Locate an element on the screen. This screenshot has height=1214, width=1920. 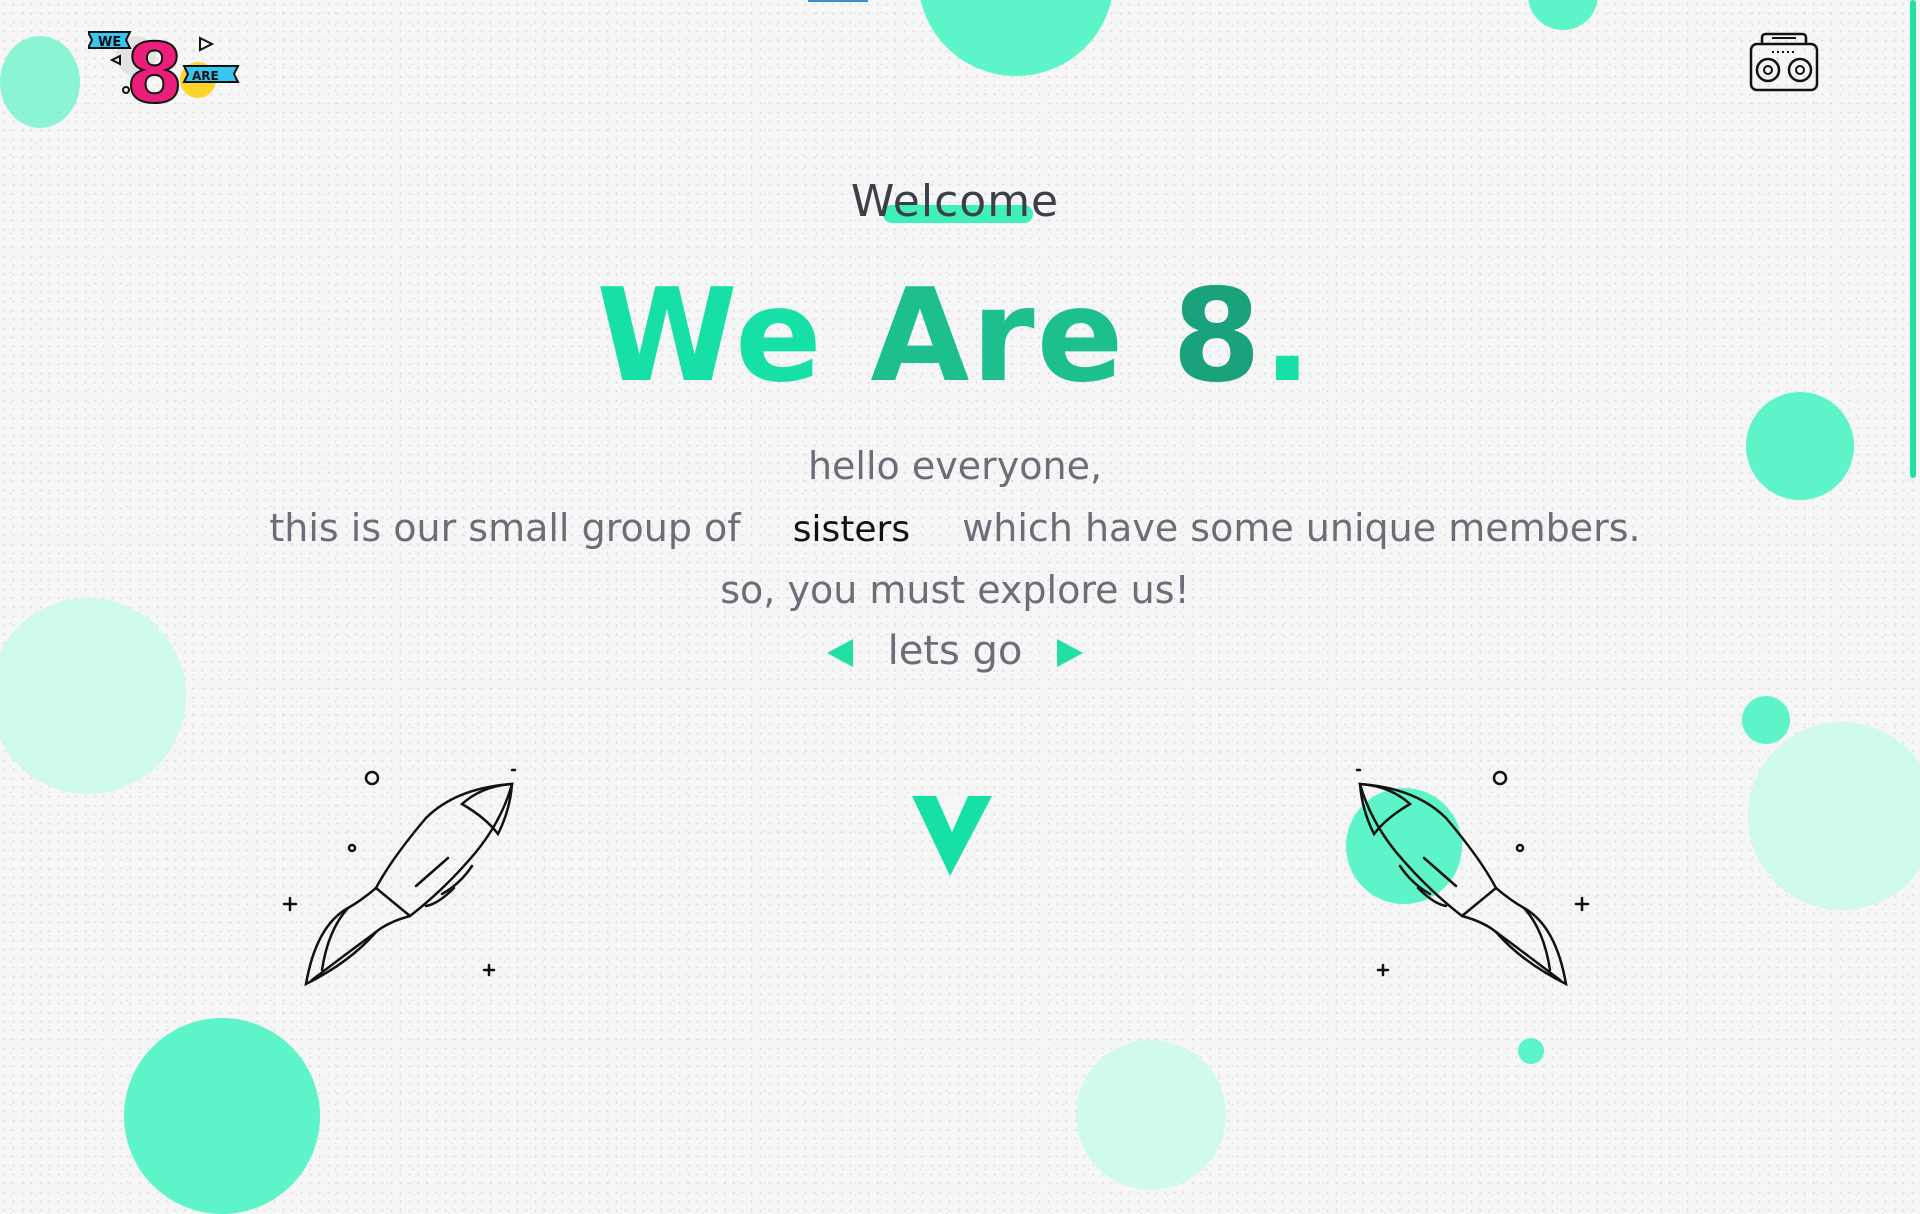
welcome-text: Welcome is located at coordinates (955, 201).